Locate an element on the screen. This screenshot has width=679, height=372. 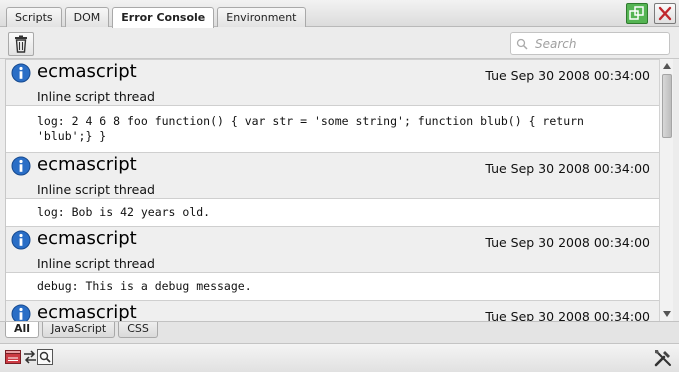
trash-icon is located at coordinates (21, 44).